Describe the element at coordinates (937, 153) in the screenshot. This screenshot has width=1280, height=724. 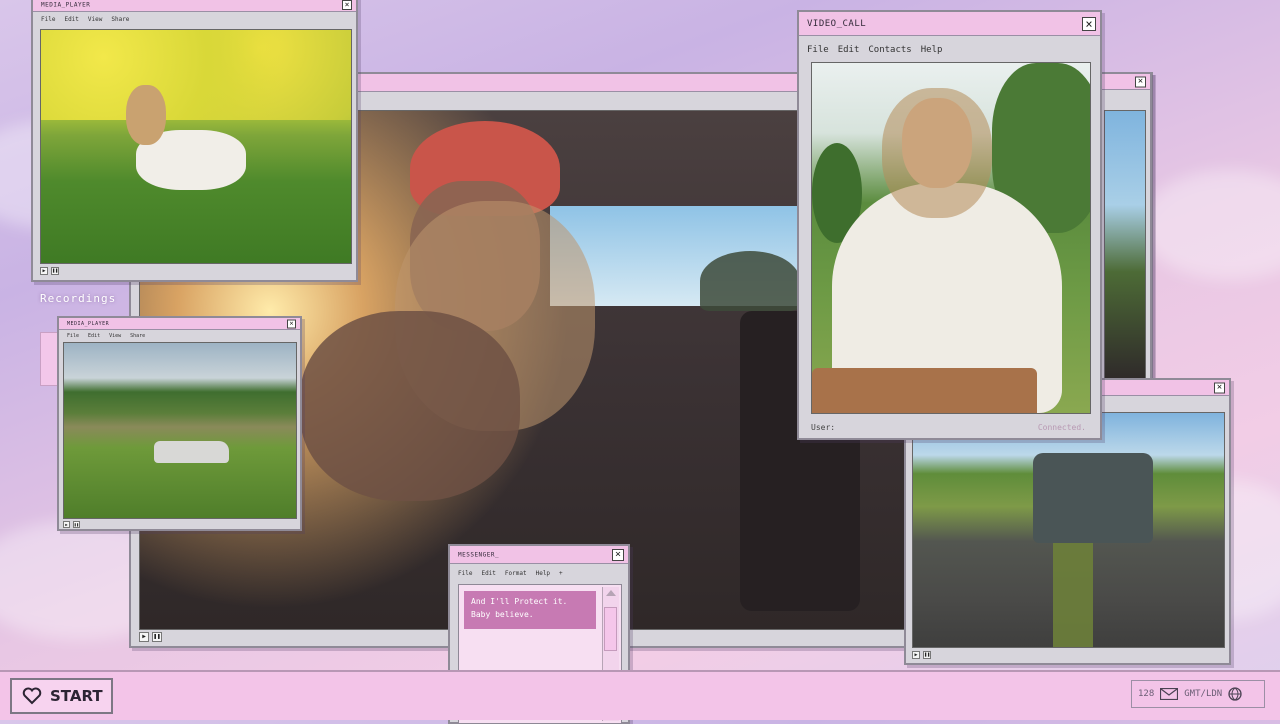
I see `woman-hair` at that location.